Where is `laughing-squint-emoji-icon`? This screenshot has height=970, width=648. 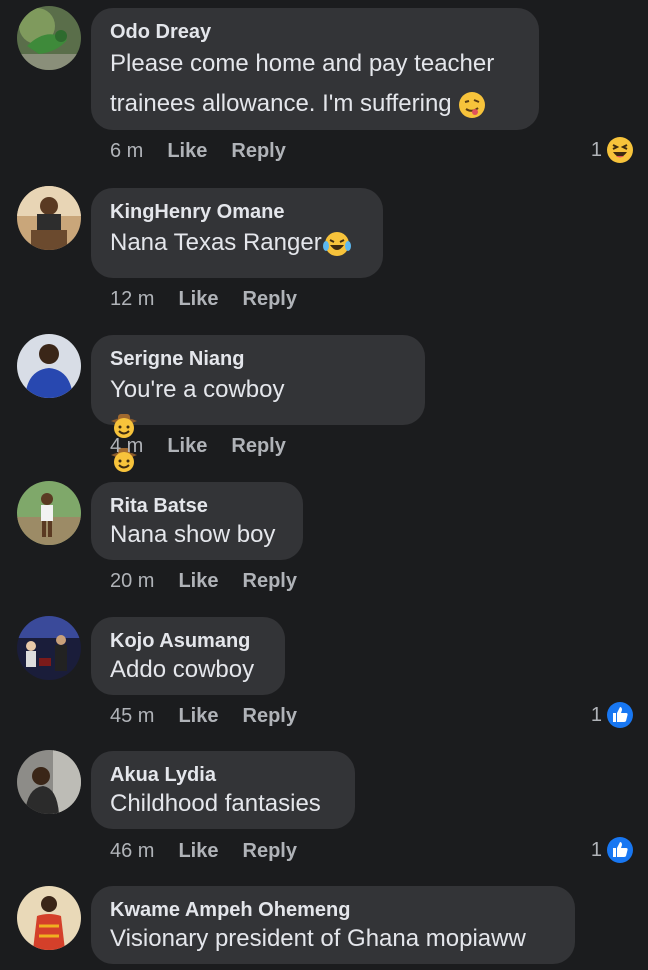
laughing-squint-emoji-icon is located at coordinates (620, 150).